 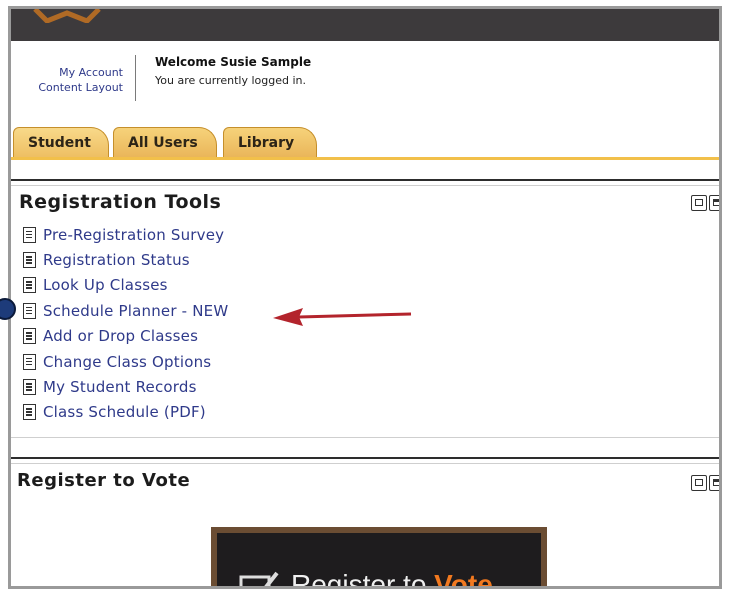 I want to click on list-item: Look Up Classes, so click(x=125, y=285).